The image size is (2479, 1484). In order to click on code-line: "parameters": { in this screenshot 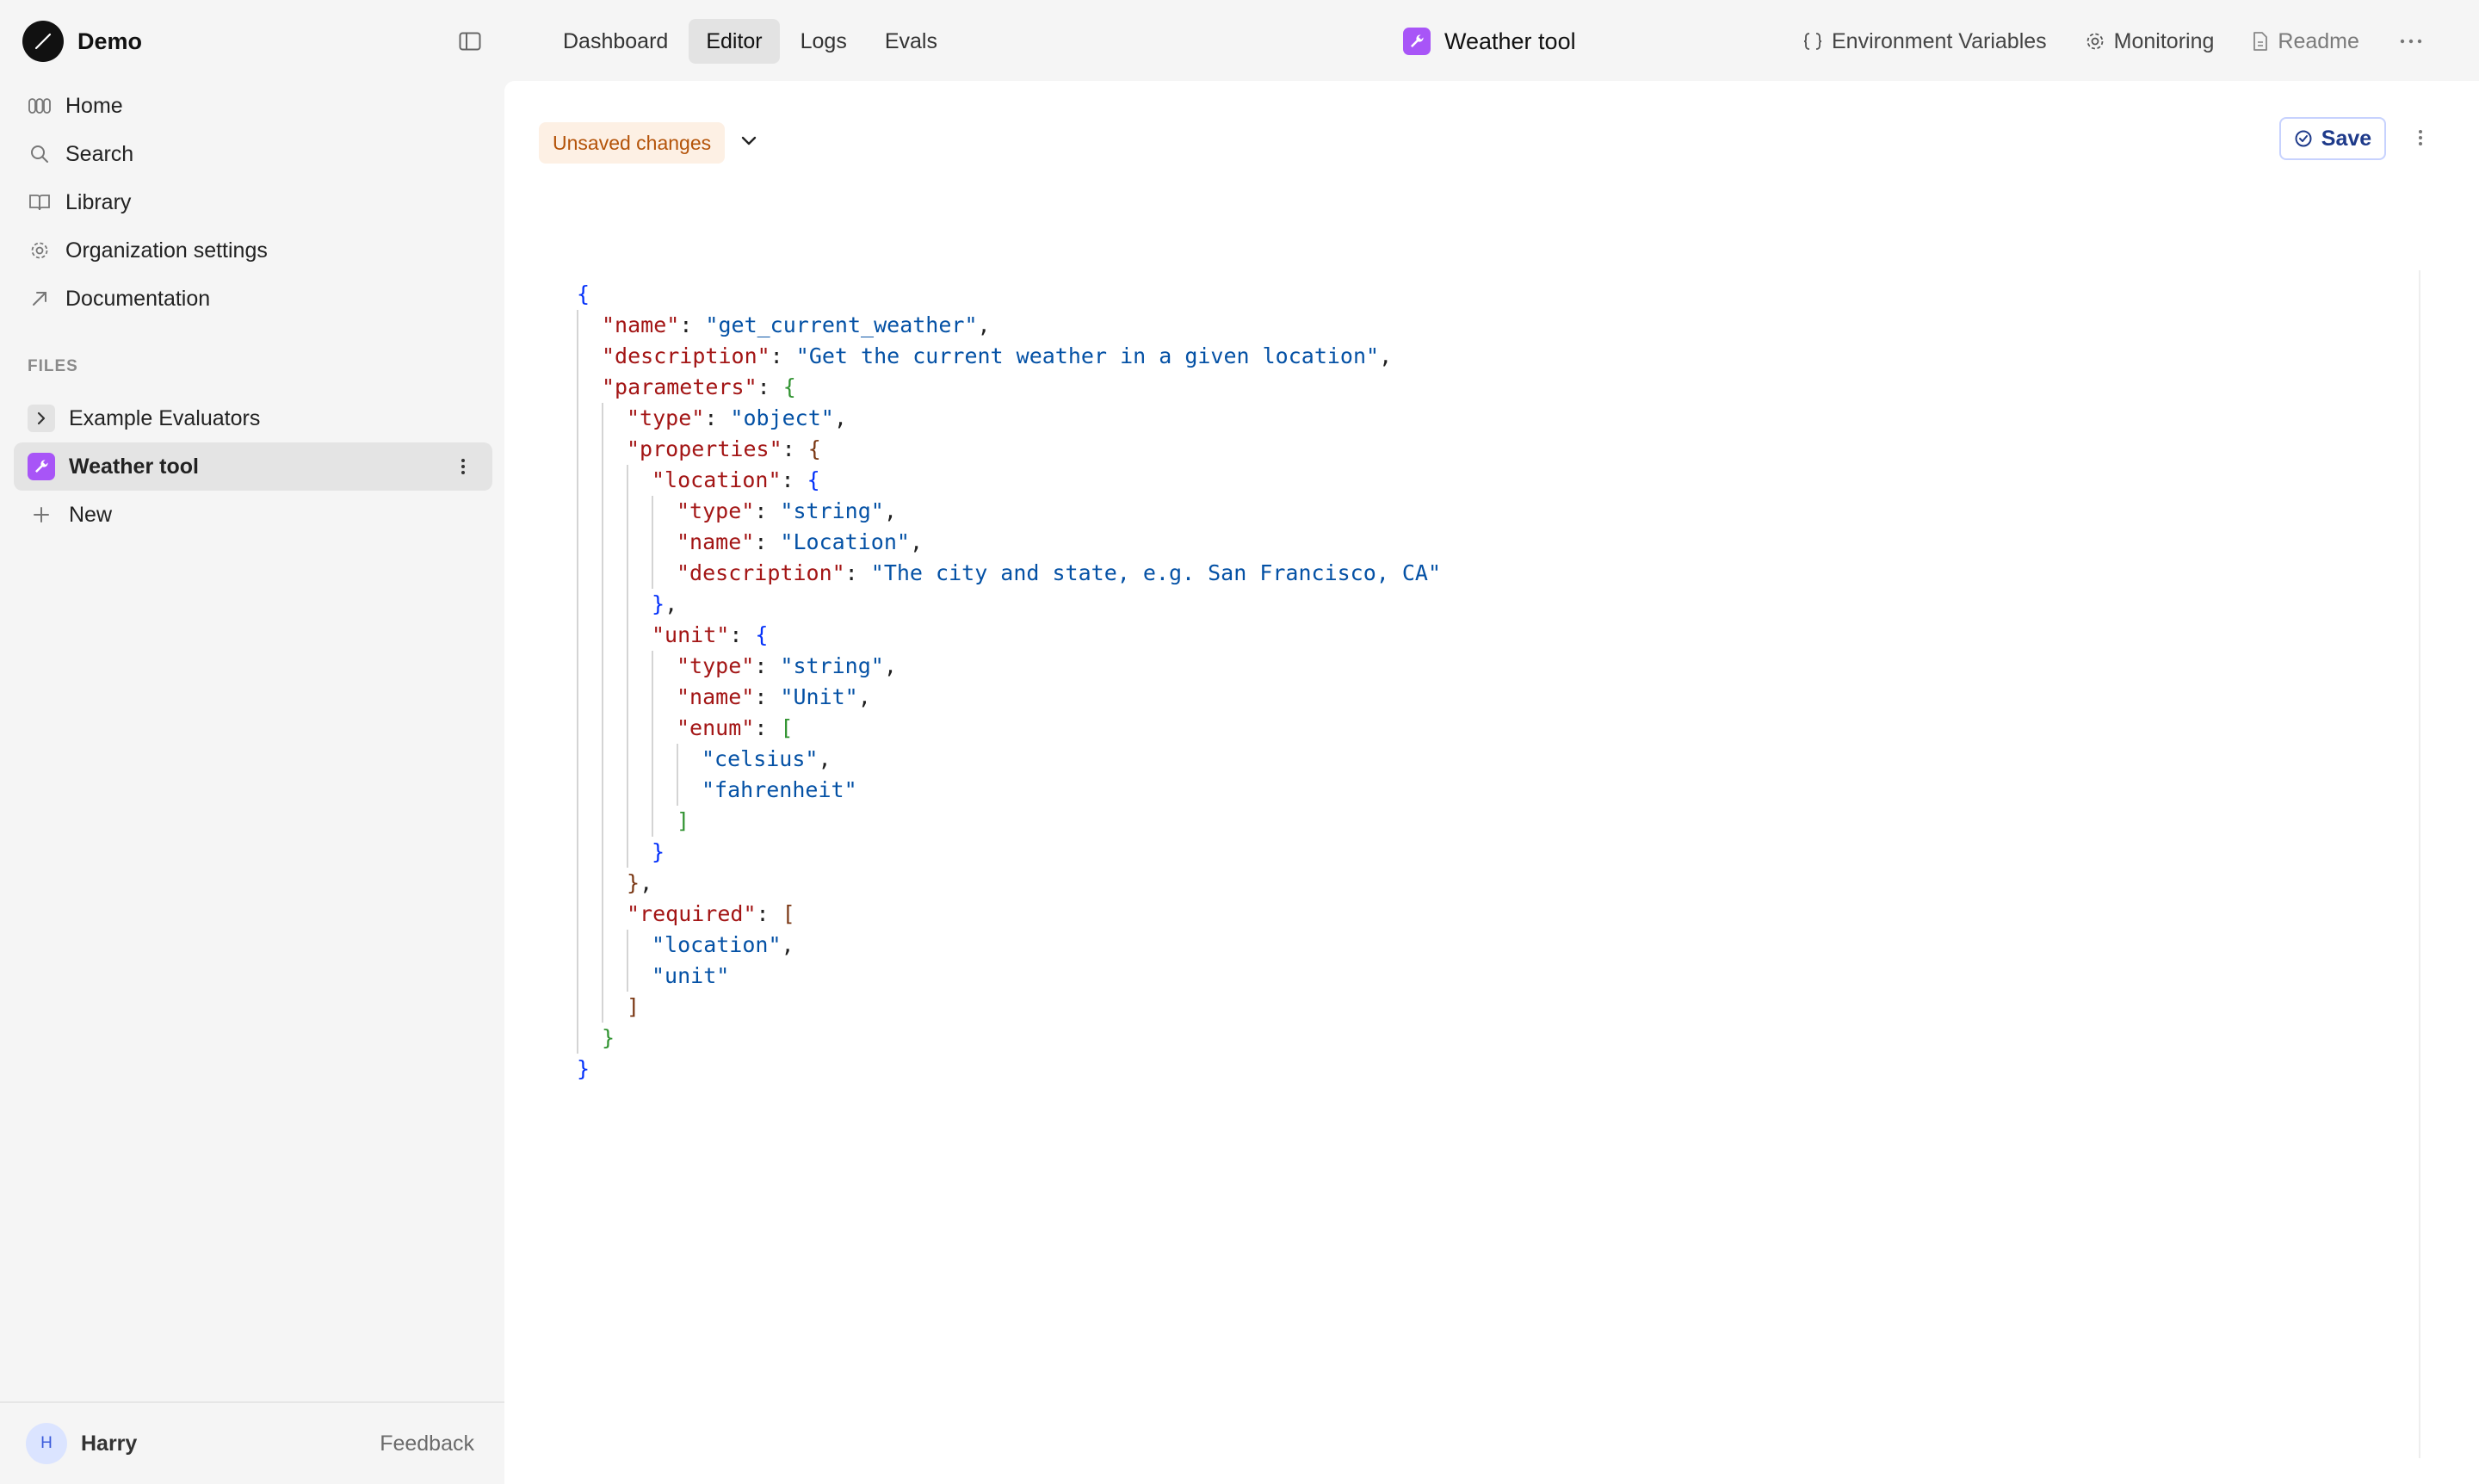, I will do `click(1480, 387)`.